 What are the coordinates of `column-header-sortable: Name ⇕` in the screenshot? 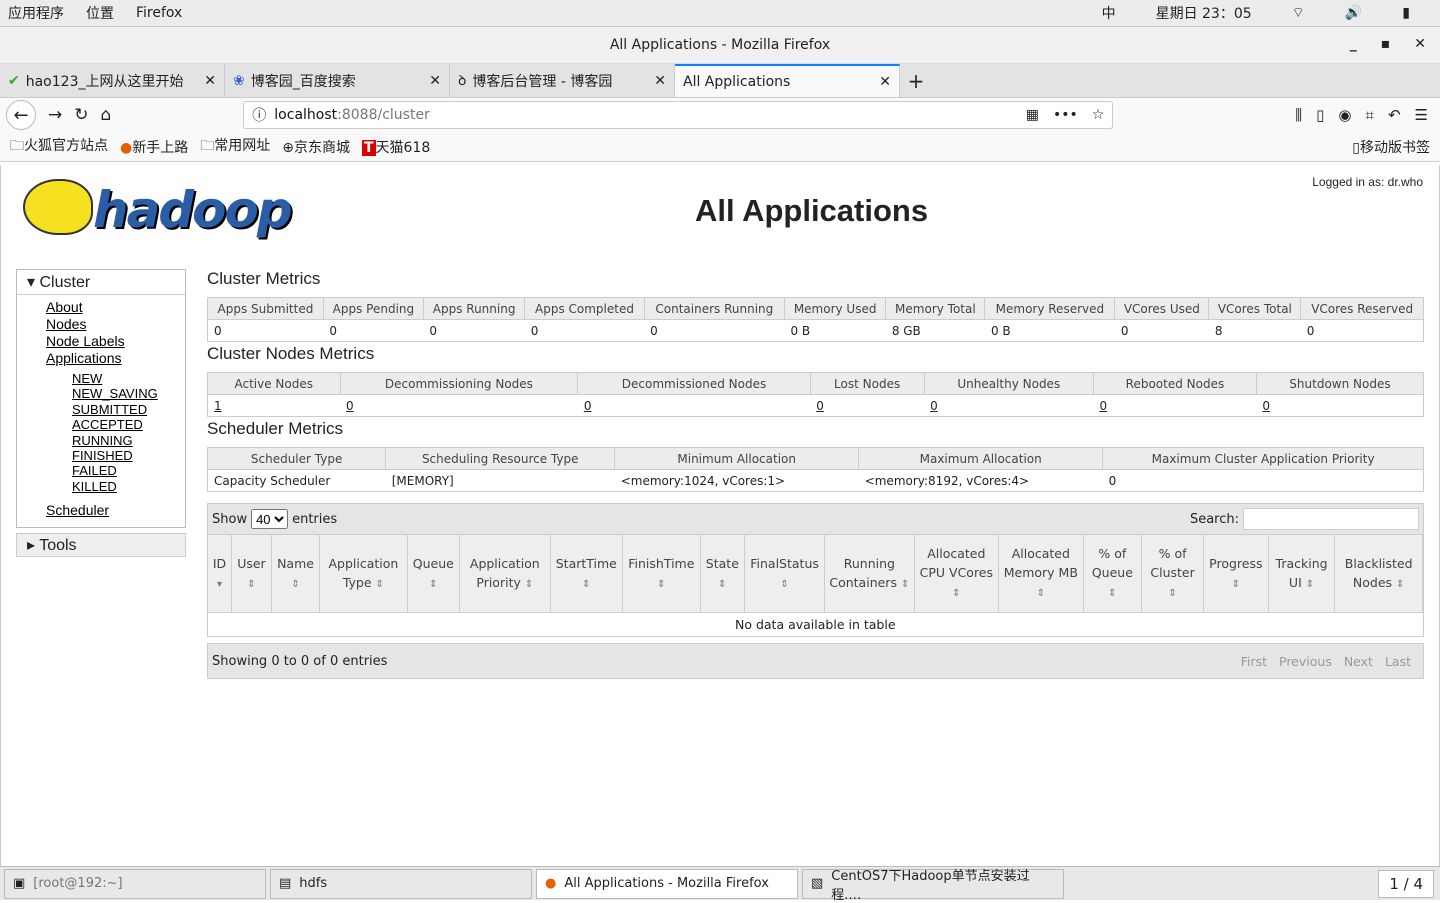 It's located at (296, 573).